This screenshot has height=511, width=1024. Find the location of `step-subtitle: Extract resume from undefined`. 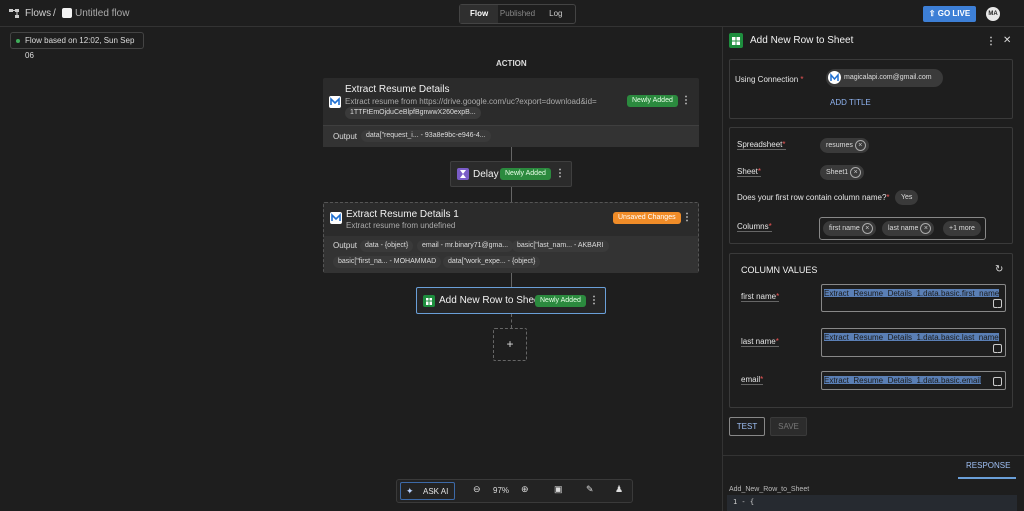

step-subtitle: Extract resume from undefined is located at coordinates (401, 225).